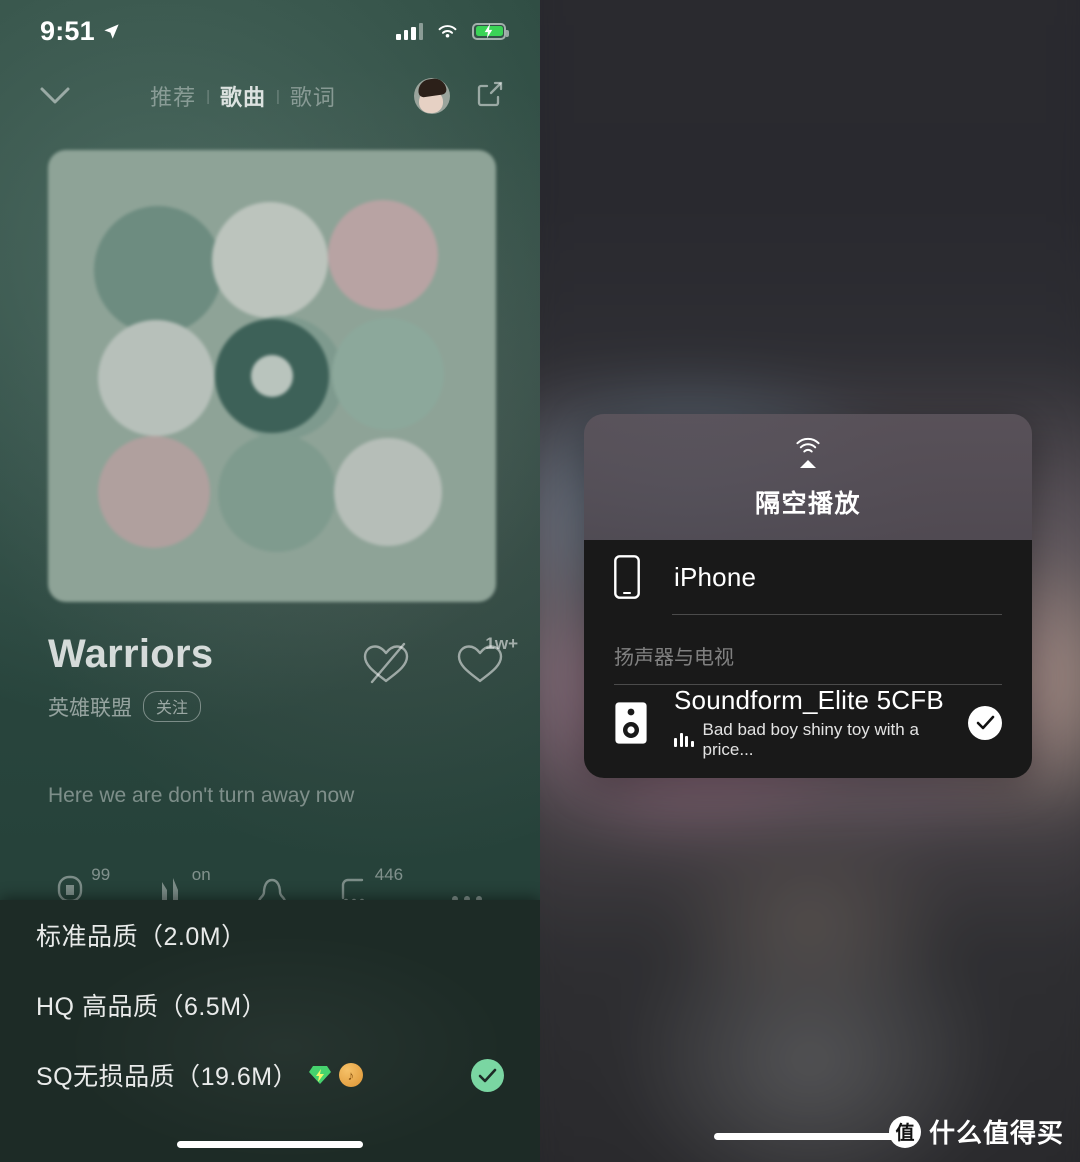 Image resolution: width=1080 pixels, height=1162 pixels. What do you see at coordinates (809, 700) in the screenshot?
I see `airplay-device-name: Soundform_Elite 5CFB` at bounding box center [809, 700].